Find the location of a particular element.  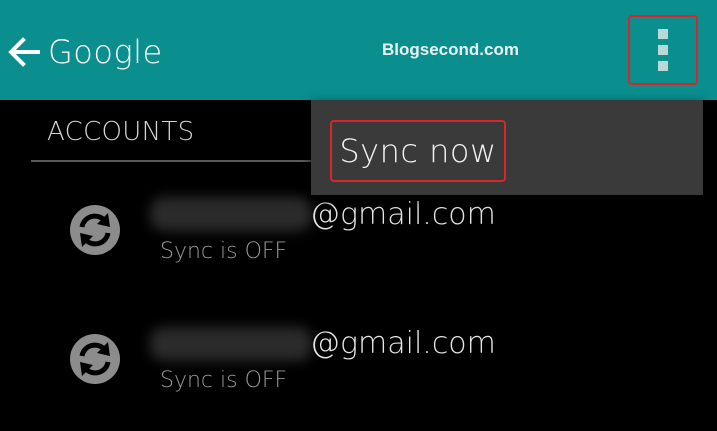

more-vertical-icon is located at coordinates (663, 50).